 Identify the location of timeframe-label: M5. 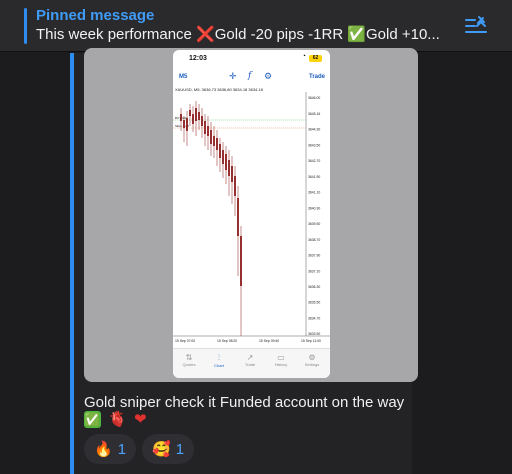
(183, 77).